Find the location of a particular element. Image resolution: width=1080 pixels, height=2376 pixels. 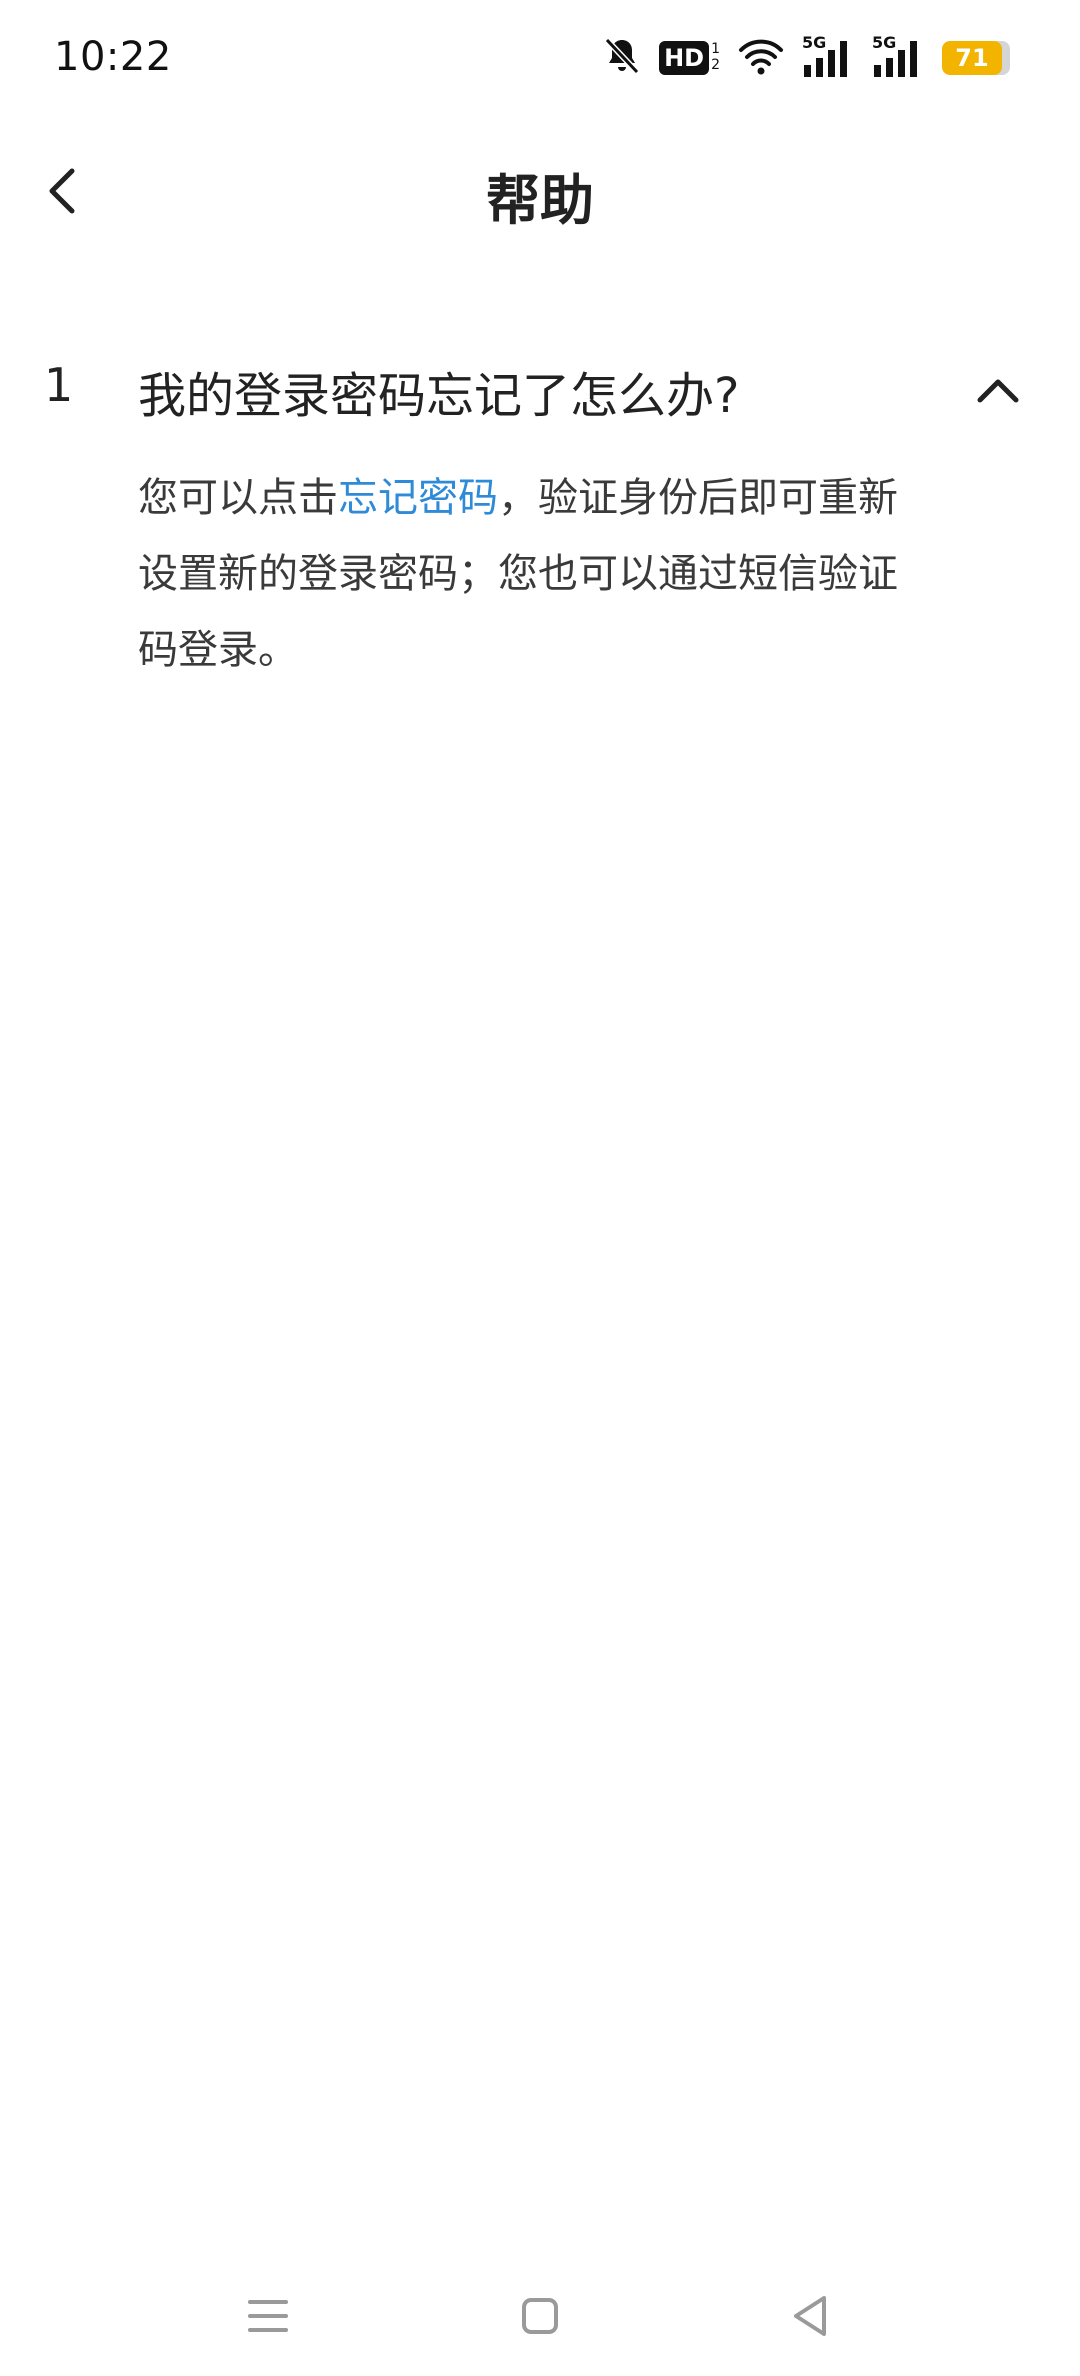

recent-apps-button is located at coordinates (268, 2316).